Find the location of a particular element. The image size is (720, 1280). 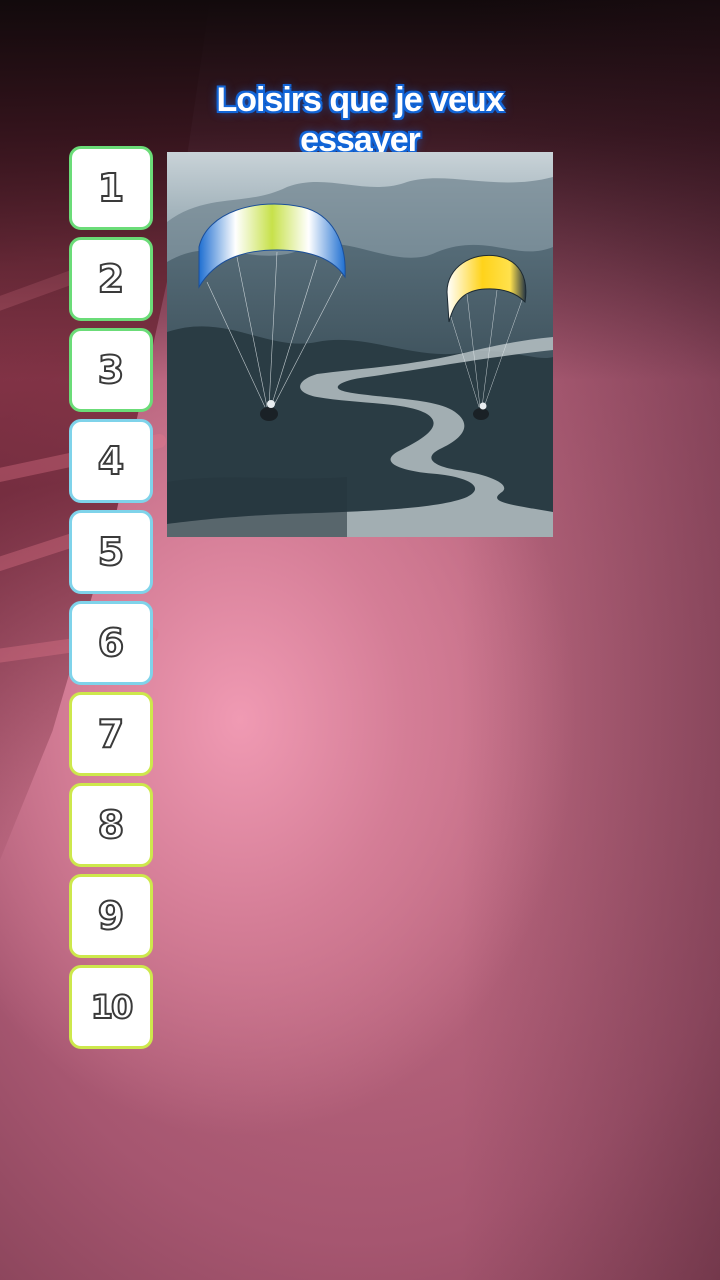

rank-slot-9: 9 is located at coordinates (111, 916).